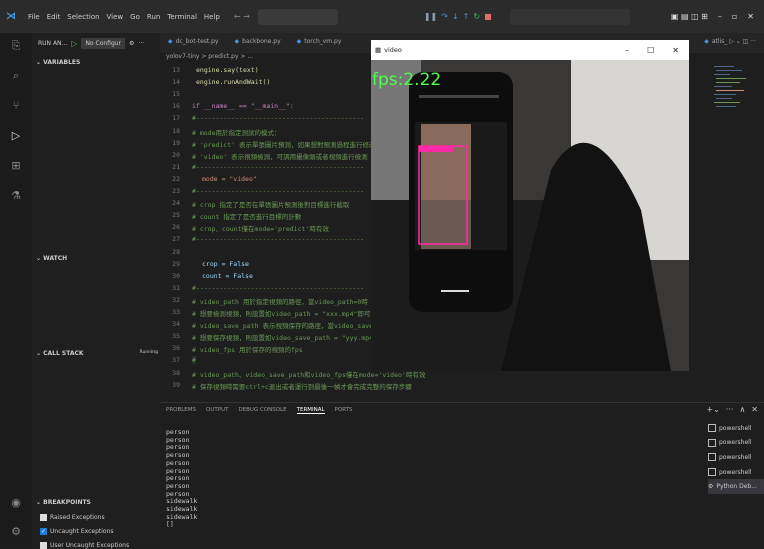 The height and width of the screenshot is (549, 764). Describe the element at coordinates (217, 410) in the screenshot. I see `tab-output: OUTPUT` at that location.